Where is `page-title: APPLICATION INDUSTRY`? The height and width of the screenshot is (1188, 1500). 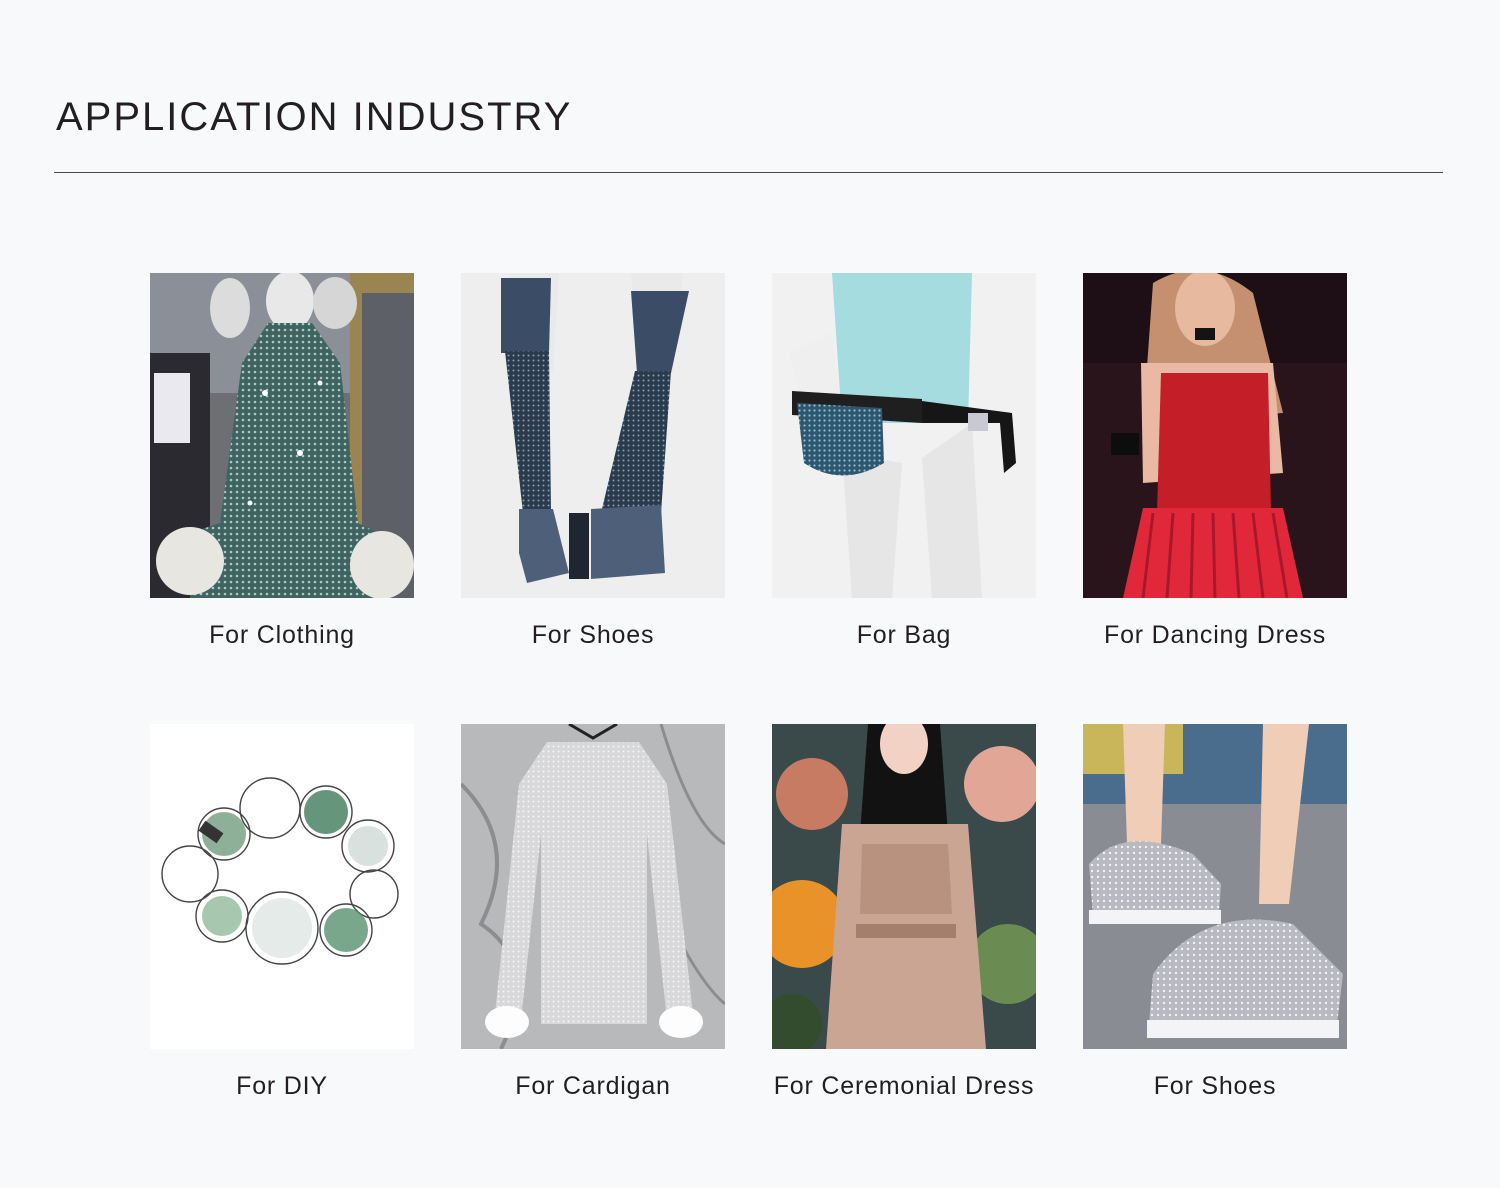 page-title: APPLICATION INDUSTRY is located at coordinates (314, 117).